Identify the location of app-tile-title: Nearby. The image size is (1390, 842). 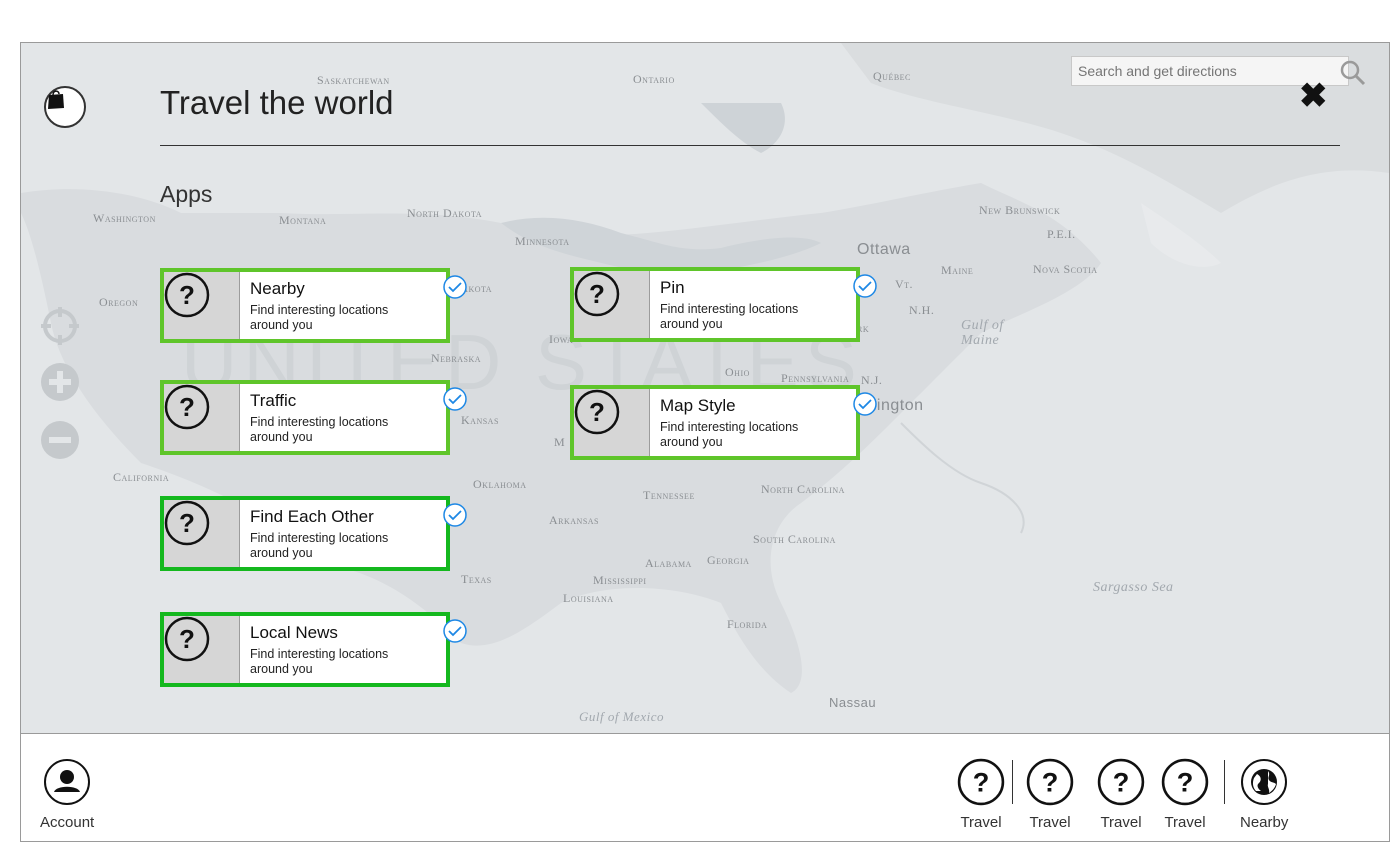
(277, 288).